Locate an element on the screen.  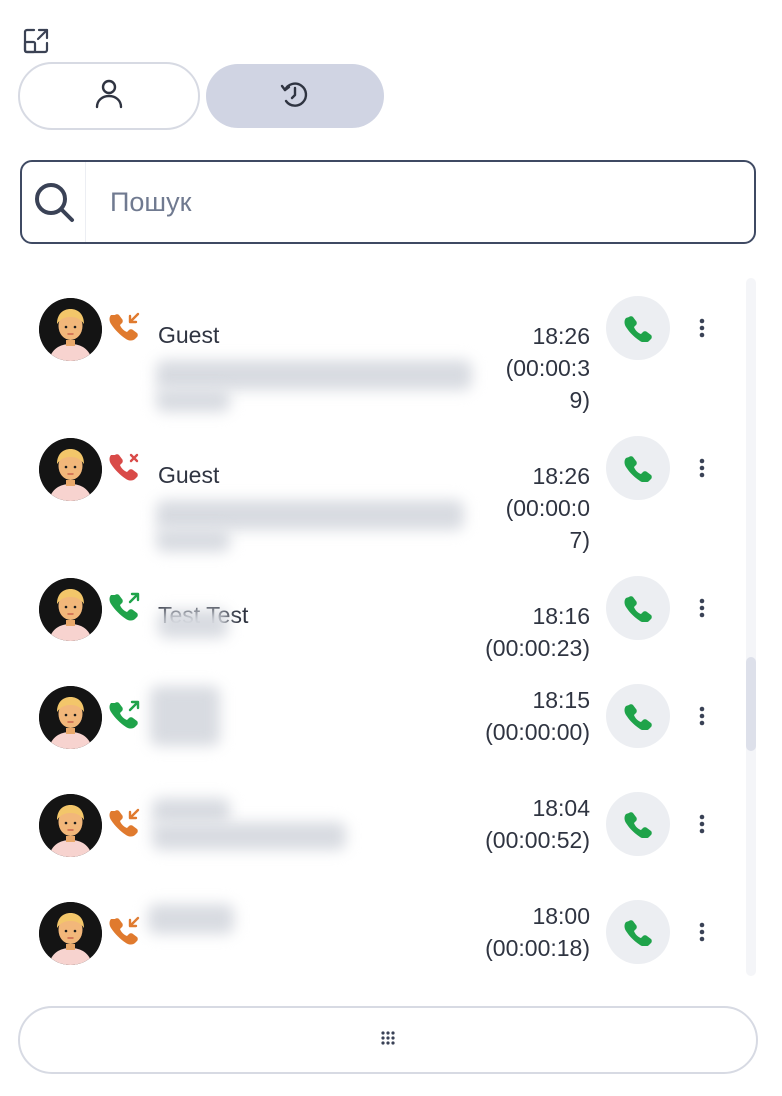
call-time: 18:15 (00:00:00) is located at coordinates (537, 716).